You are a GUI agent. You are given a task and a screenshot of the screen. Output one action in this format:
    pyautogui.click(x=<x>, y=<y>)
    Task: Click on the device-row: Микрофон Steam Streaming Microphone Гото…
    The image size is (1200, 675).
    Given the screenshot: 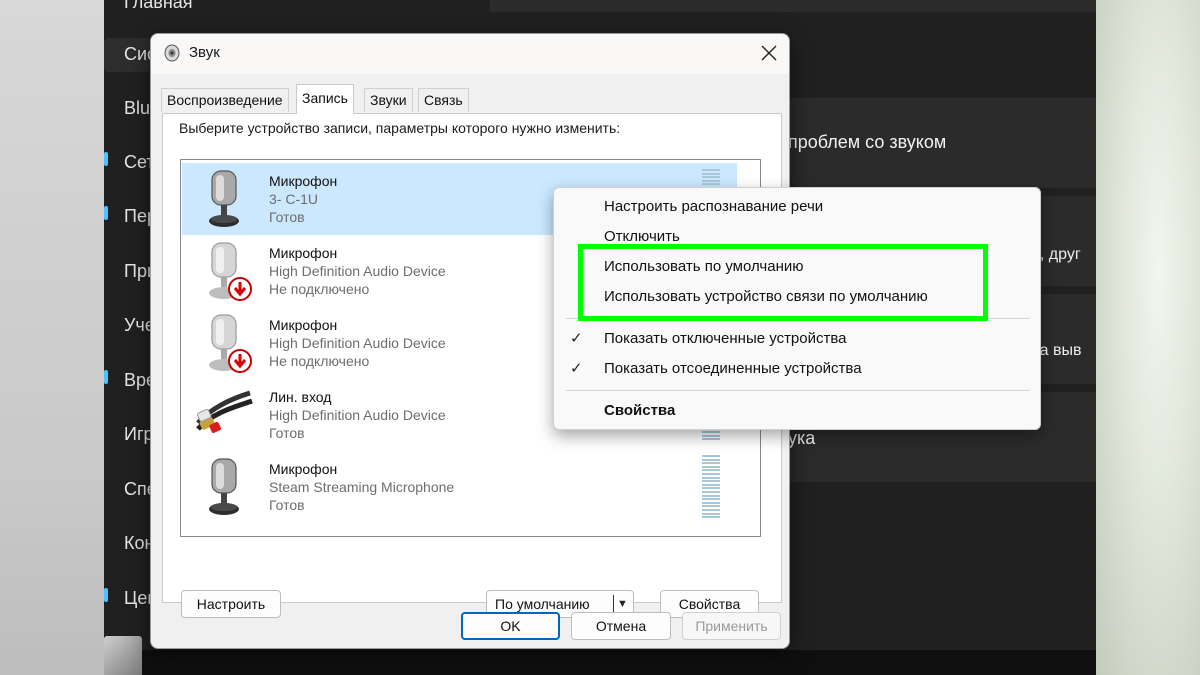 What is the action you would take?
    pyautogui.click(x=459, y=487)
    